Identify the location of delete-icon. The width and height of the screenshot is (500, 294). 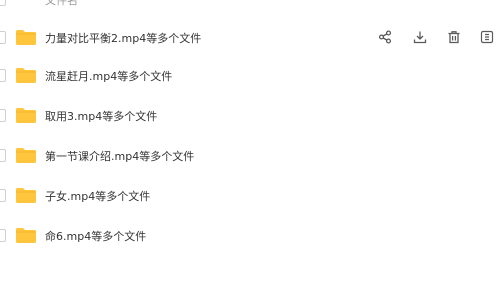
(454, 37).